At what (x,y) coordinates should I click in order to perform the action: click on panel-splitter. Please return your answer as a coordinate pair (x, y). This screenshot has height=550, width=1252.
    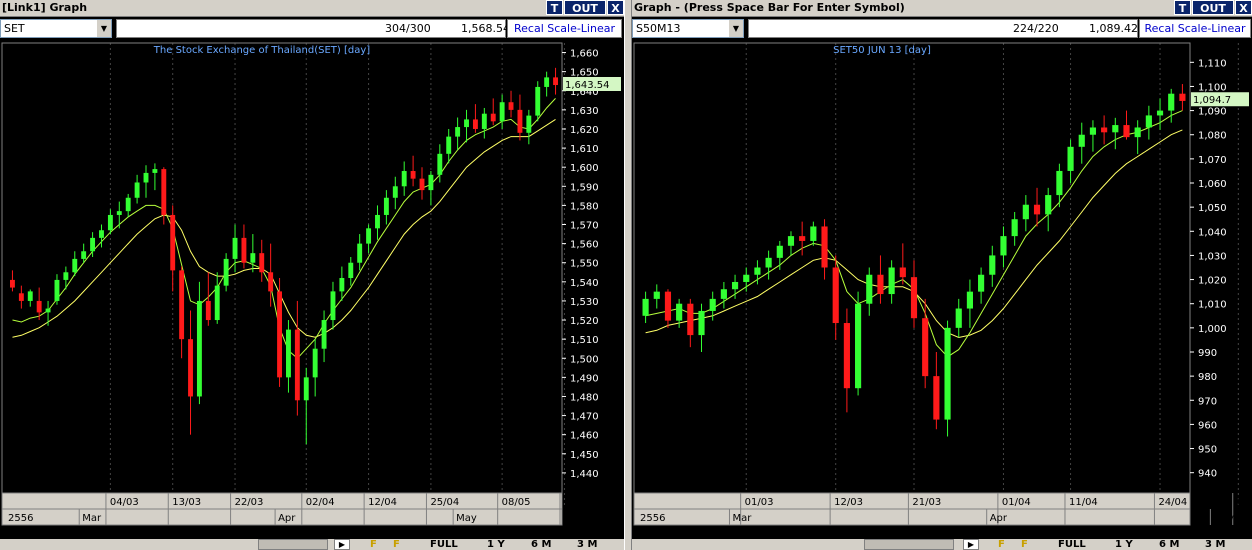
    Looking at the image, I should click on (628, 275).